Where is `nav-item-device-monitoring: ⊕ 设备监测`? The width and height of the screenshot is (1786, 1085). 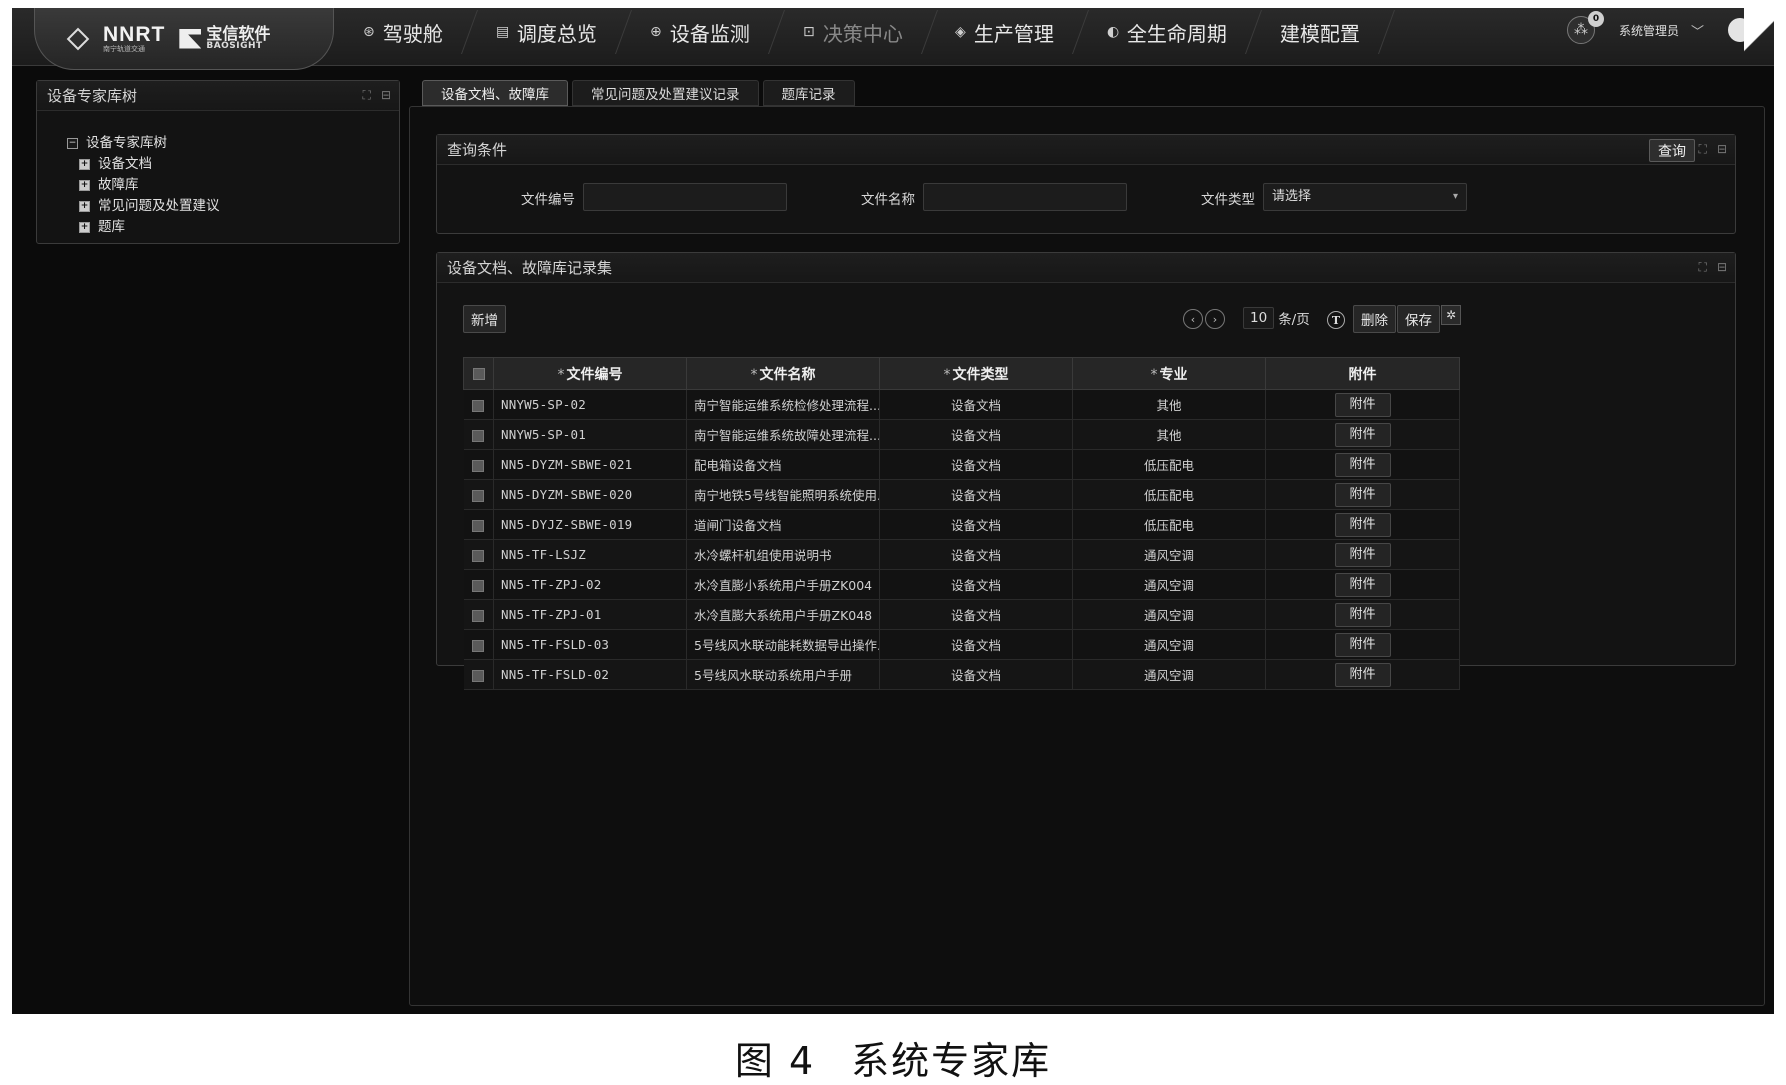
nav-item-device-monitoring: ⊕ 设备监测 is located at coordinates (700, 32).